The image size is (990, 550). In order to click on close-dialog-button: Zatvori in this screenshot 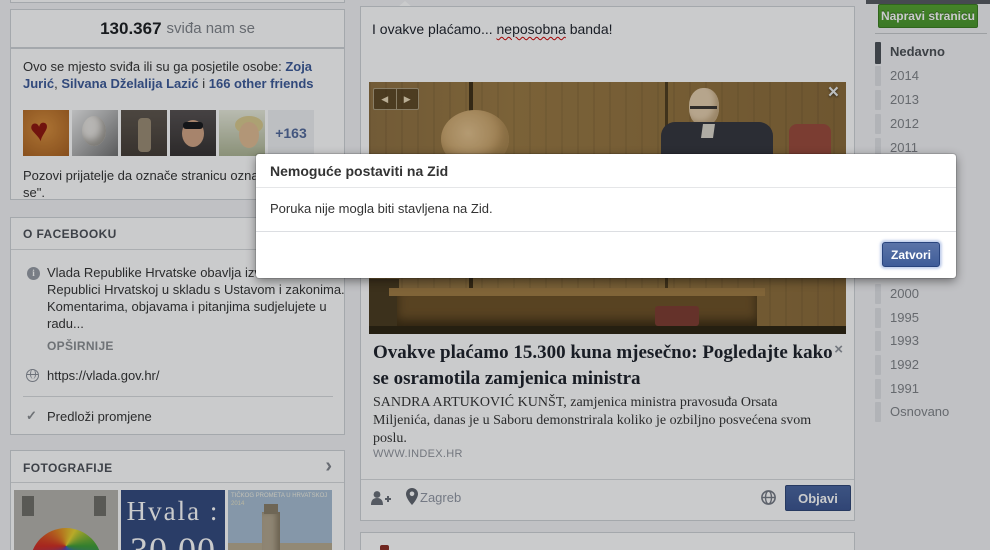, I will do `click(911, 254)`.